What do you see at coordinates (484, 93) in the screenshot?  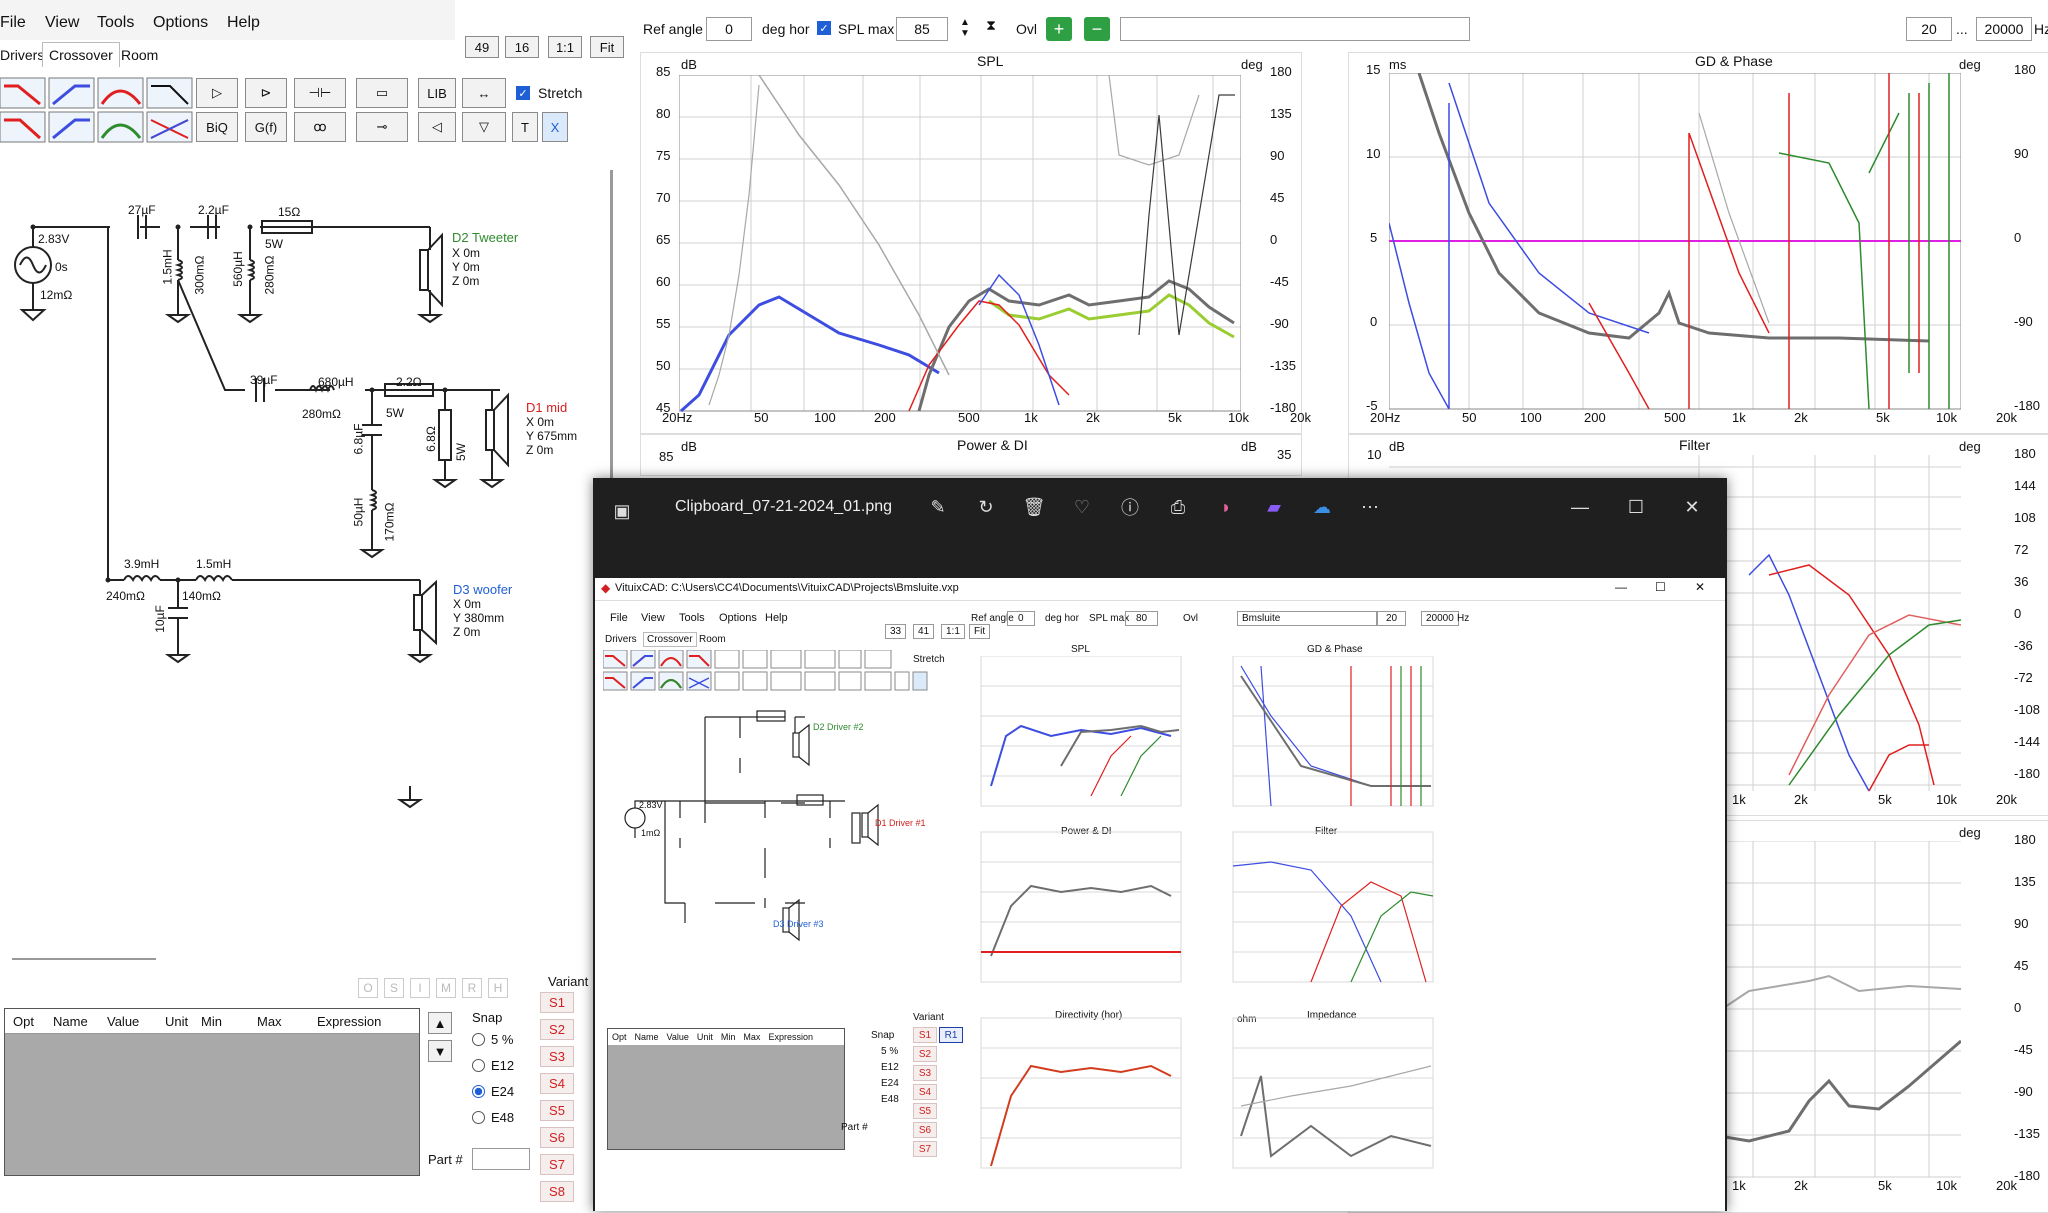 I see `wire-button: ↔` at bounding box center [484, 93].